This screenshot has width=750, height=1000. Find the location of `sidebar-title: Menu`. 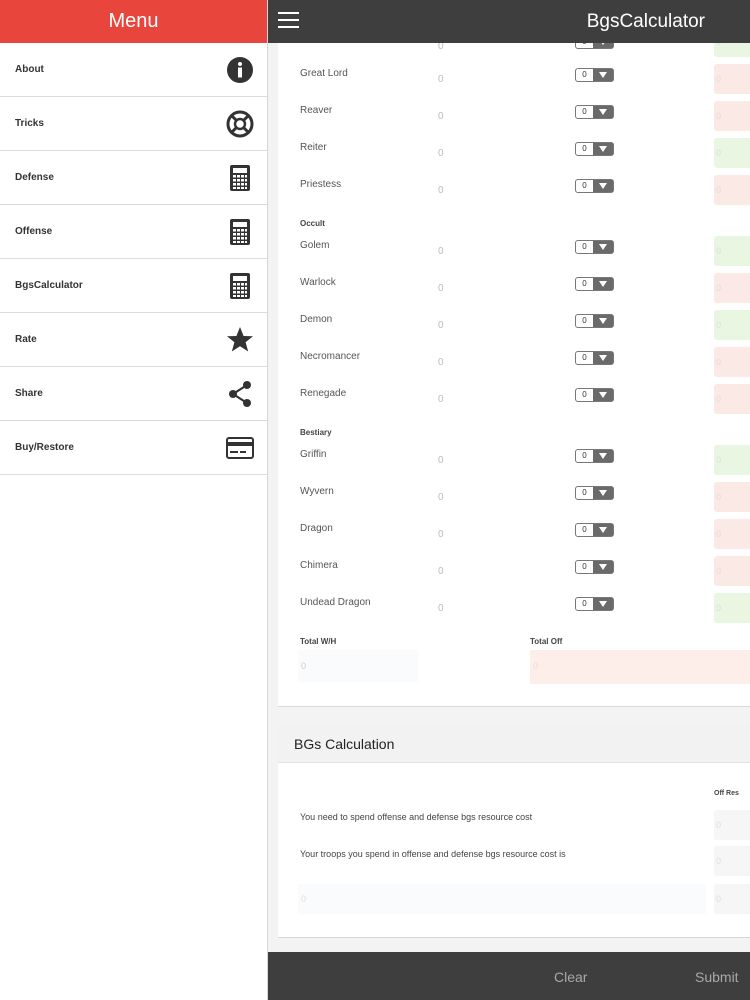

sidebar-title: Menu is located at coordinates (133, 21).